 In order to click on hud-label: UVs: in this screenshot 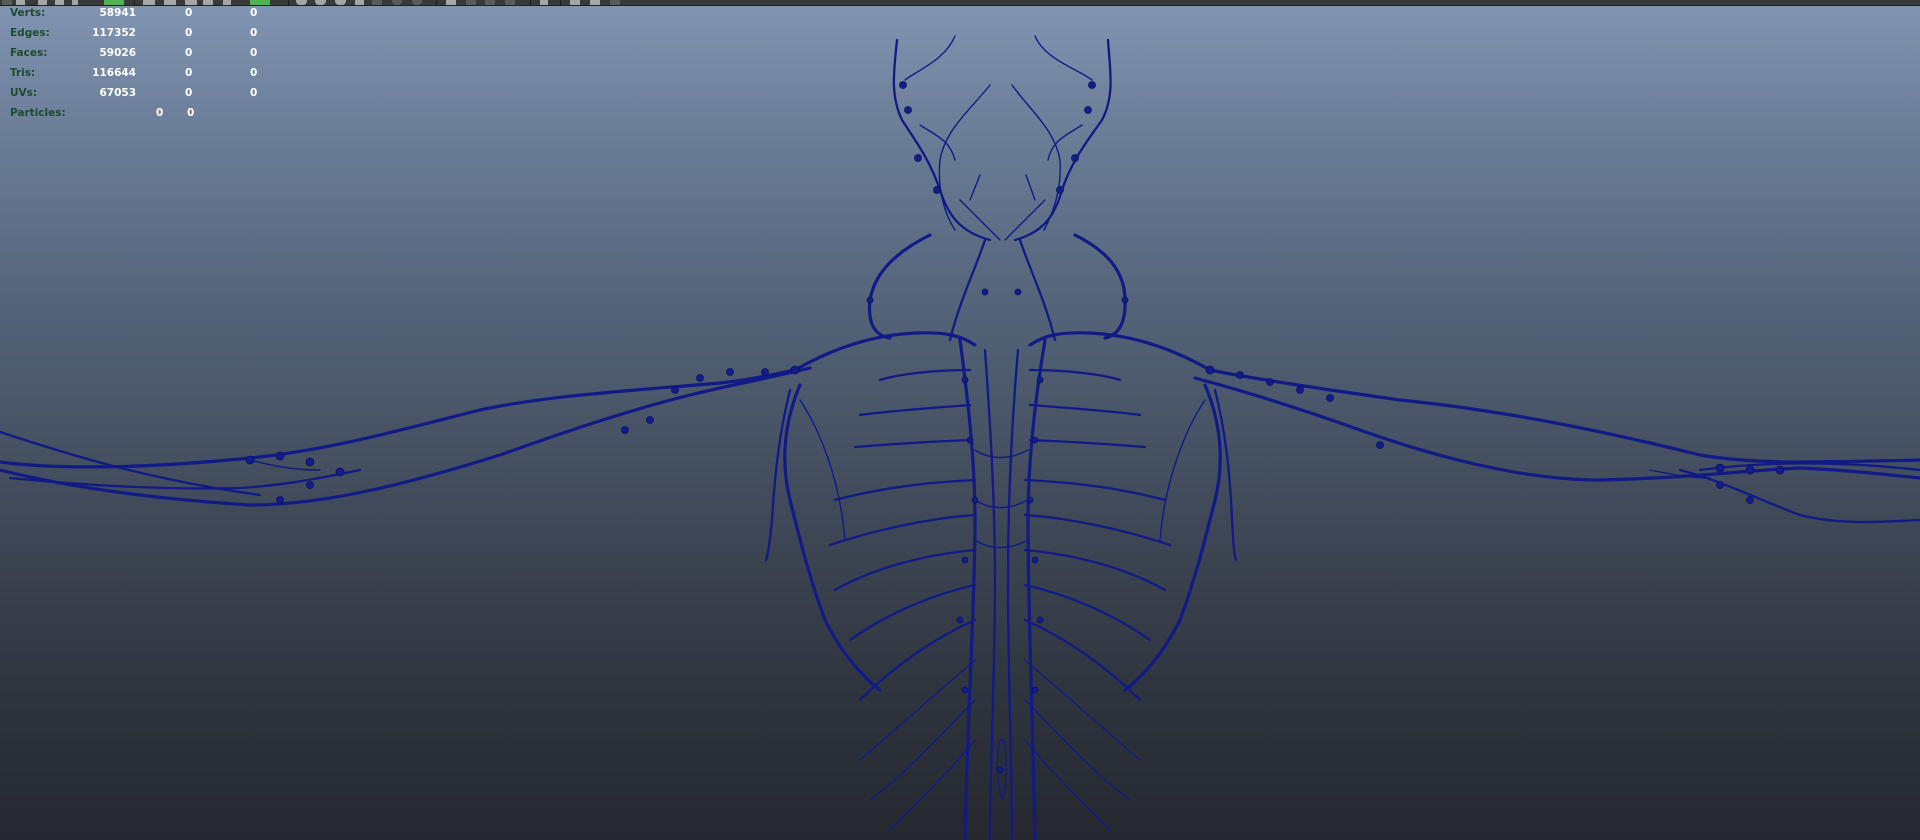, I will do `click(24, 93)`.